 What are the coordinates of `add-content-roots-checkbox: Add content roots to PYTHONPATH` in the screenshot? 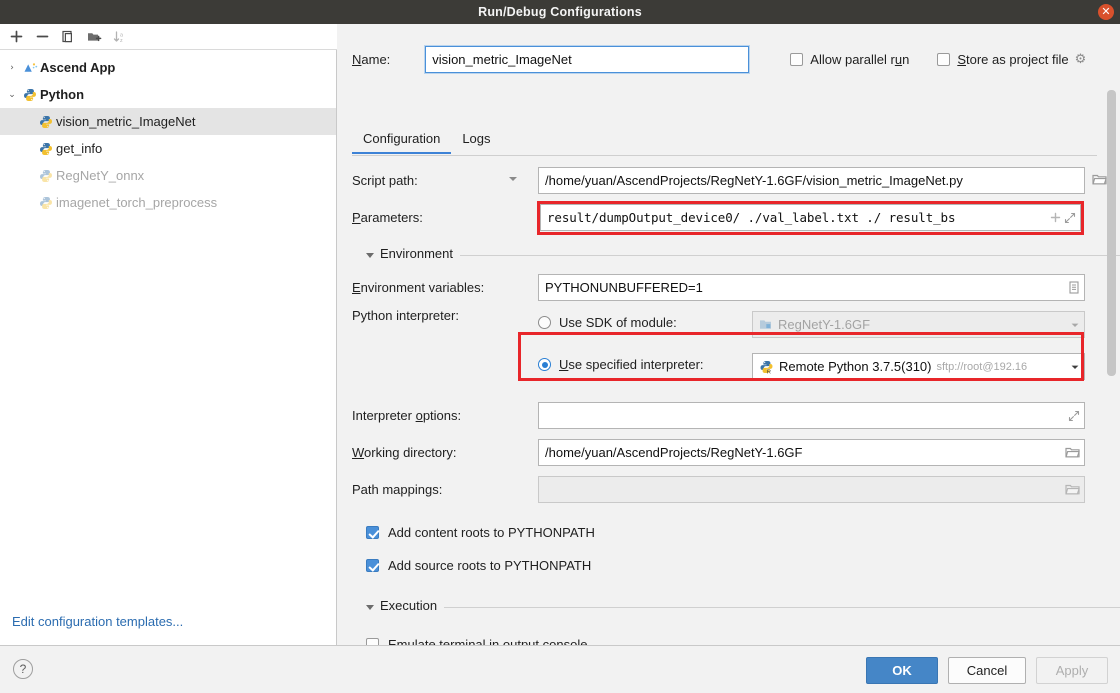 It's located at (736, 532).